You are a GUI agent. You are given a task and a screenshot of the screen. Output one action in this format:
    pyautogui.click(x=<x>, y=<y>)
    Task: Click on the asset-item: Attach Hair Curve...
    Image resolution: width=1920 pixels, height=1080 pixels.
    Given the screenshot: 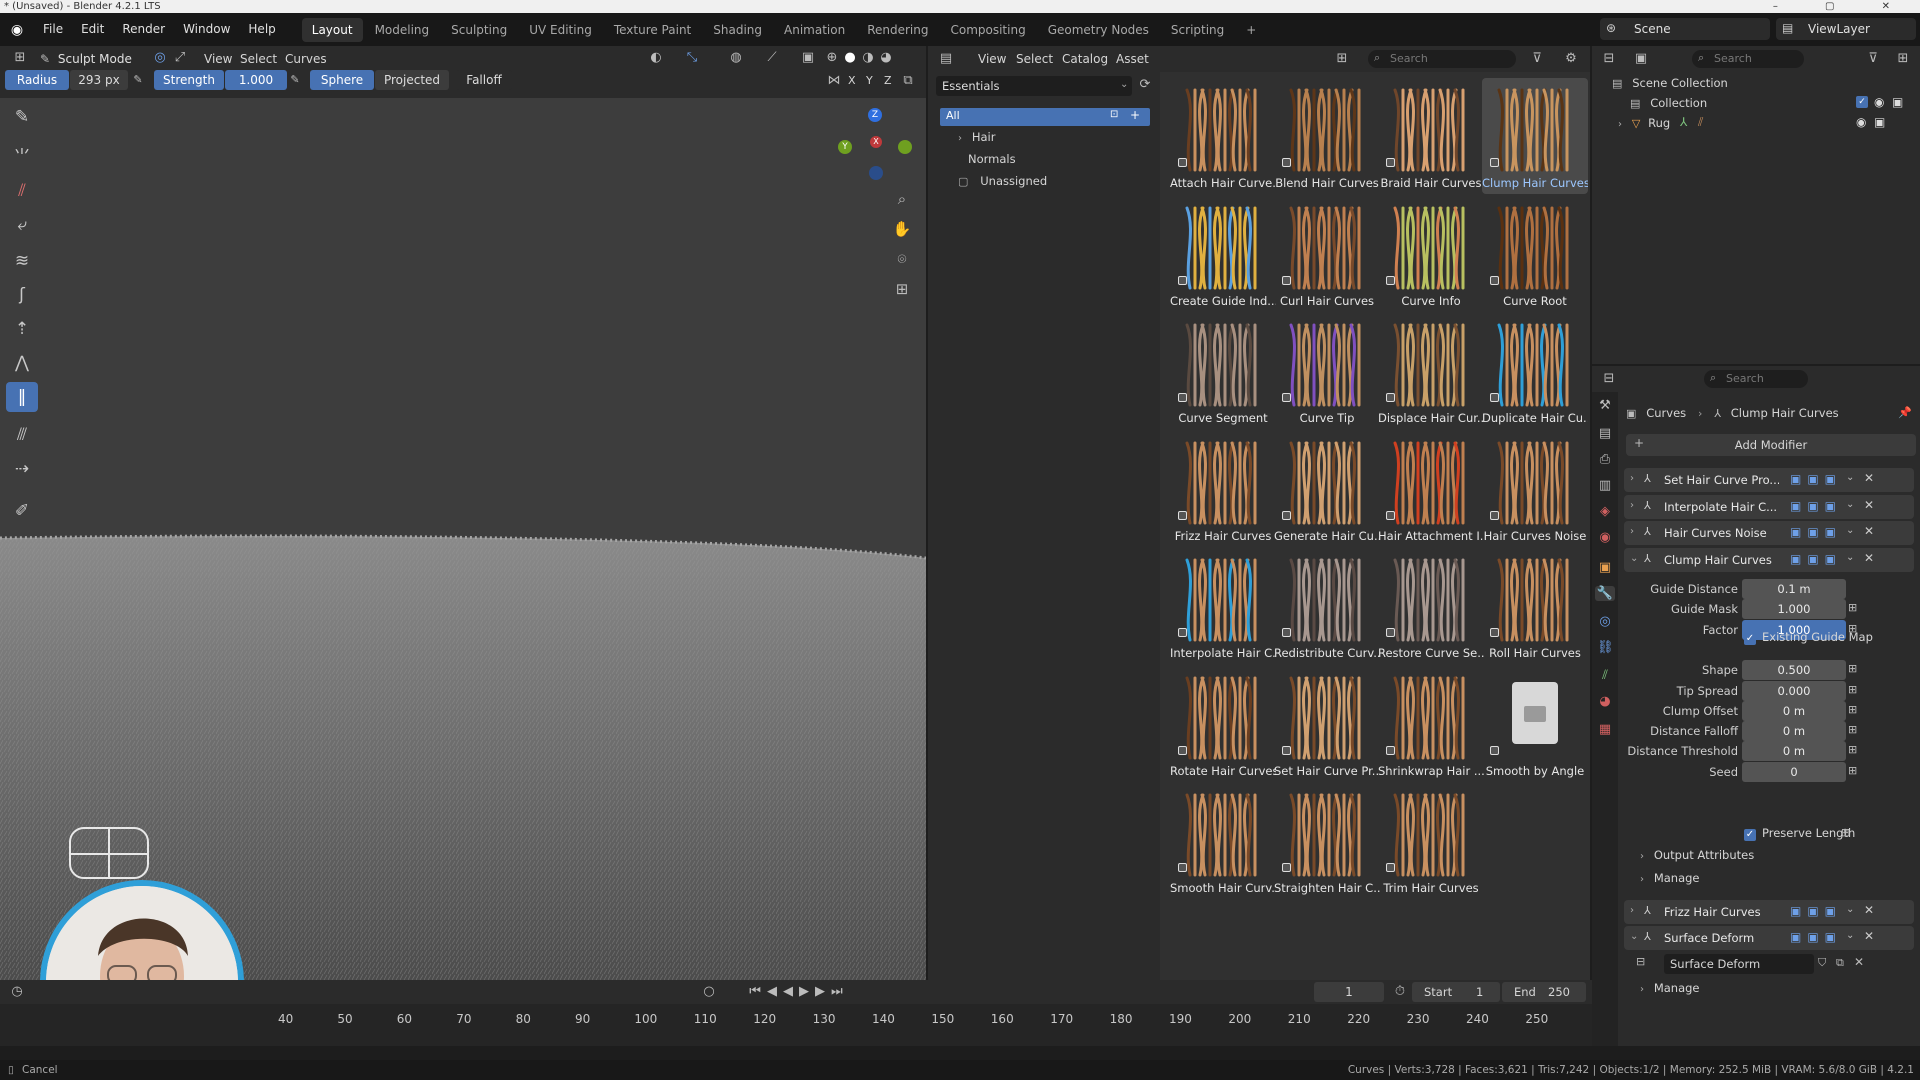 What is the action you would take?
    pyautogui.click(x=1223, y=136)
    